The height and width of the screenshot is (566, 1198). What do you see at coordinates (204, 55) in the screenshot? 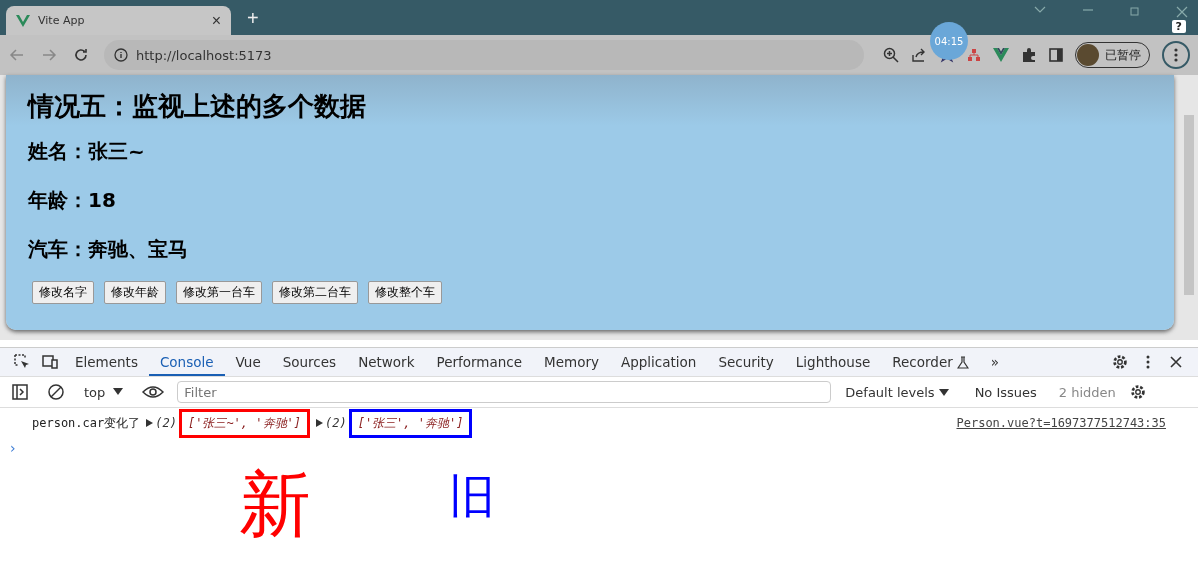
I see `url-text: http://localhost:5173` at bounding box center [204, 55].